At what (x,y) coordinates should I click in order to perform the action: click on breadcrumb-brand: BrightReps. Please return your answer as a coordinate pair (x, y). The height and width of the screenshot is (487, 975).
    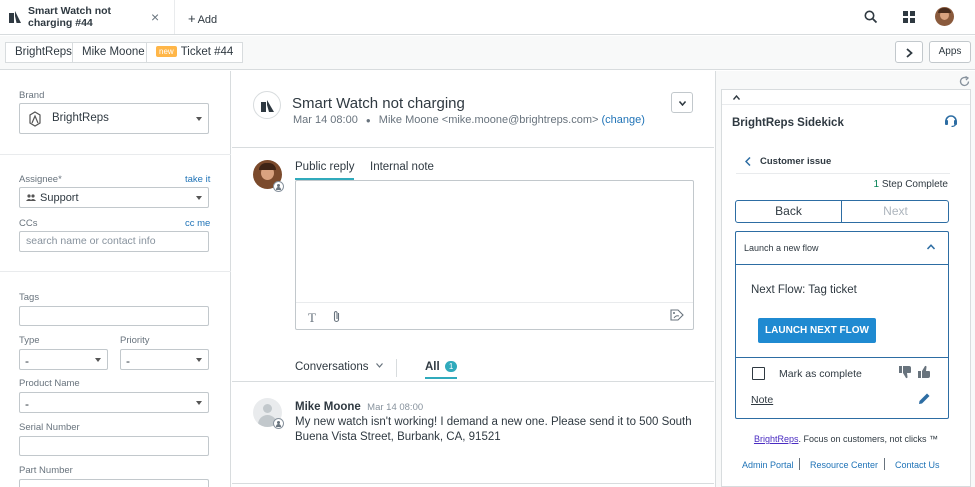
    Looking at the image, I should click on (43, 52).